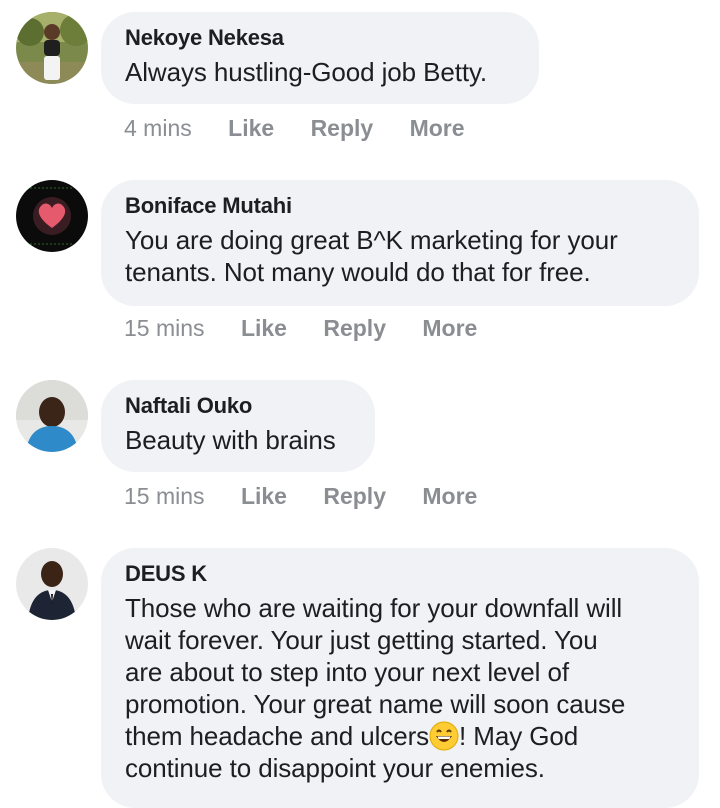  What do you see at coordinates (306, 72) in the screenshot?
I see `comment-text: Always hustling-Good job Betty.` at bounding box center [306, 72].